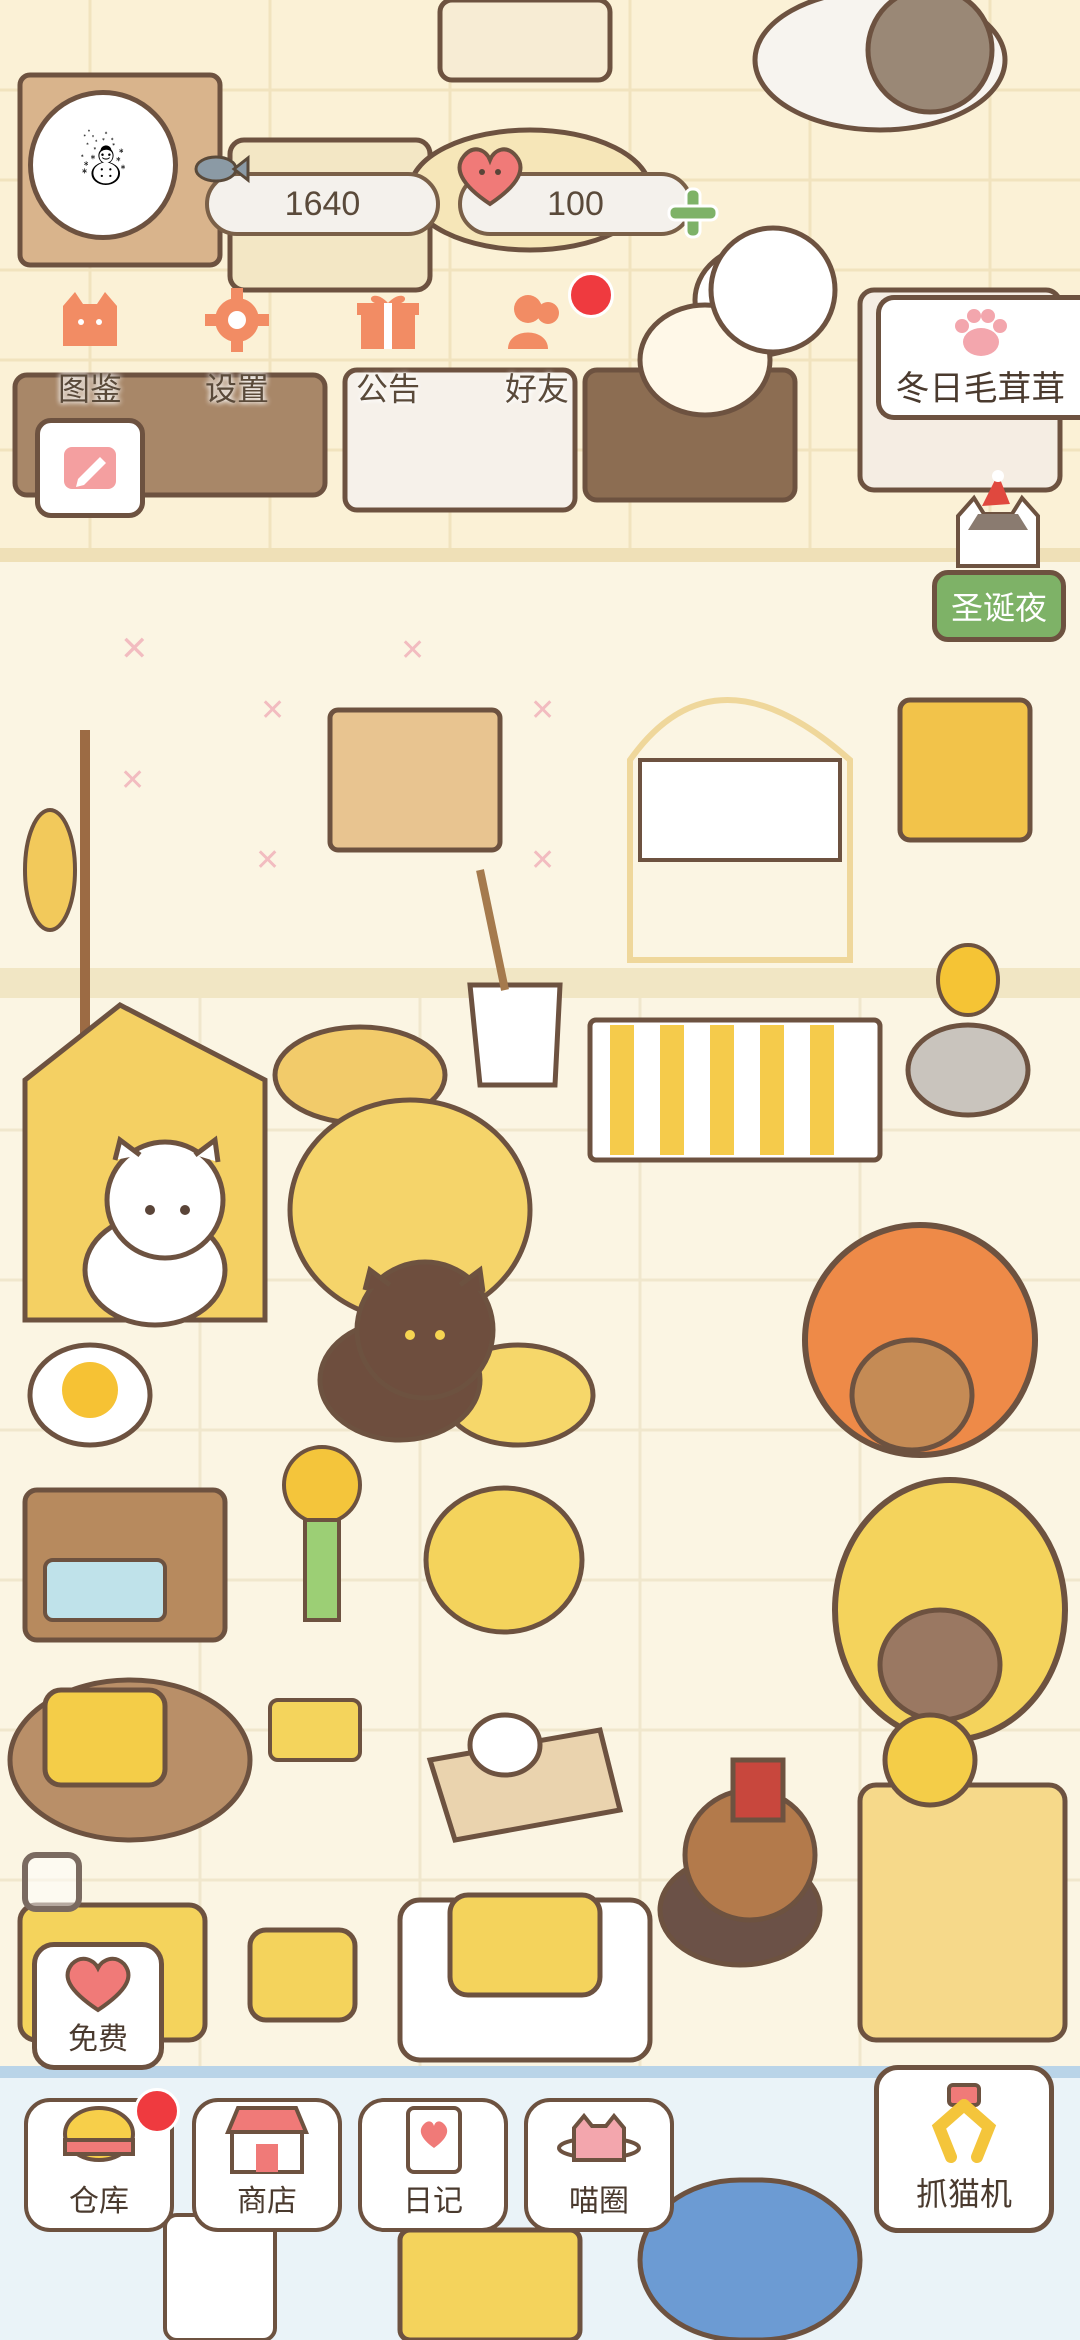  I want to click on menu-label: 设置, so click(236, 389).